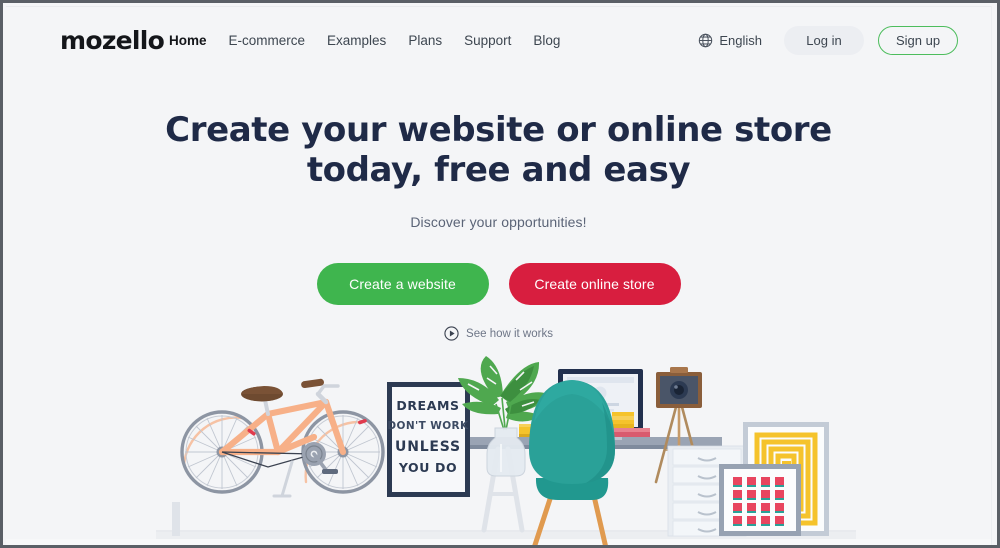  Describe the element at coordinates (363, 41) in the screenshot. I see `nav-item-examples: Examples` at that location.